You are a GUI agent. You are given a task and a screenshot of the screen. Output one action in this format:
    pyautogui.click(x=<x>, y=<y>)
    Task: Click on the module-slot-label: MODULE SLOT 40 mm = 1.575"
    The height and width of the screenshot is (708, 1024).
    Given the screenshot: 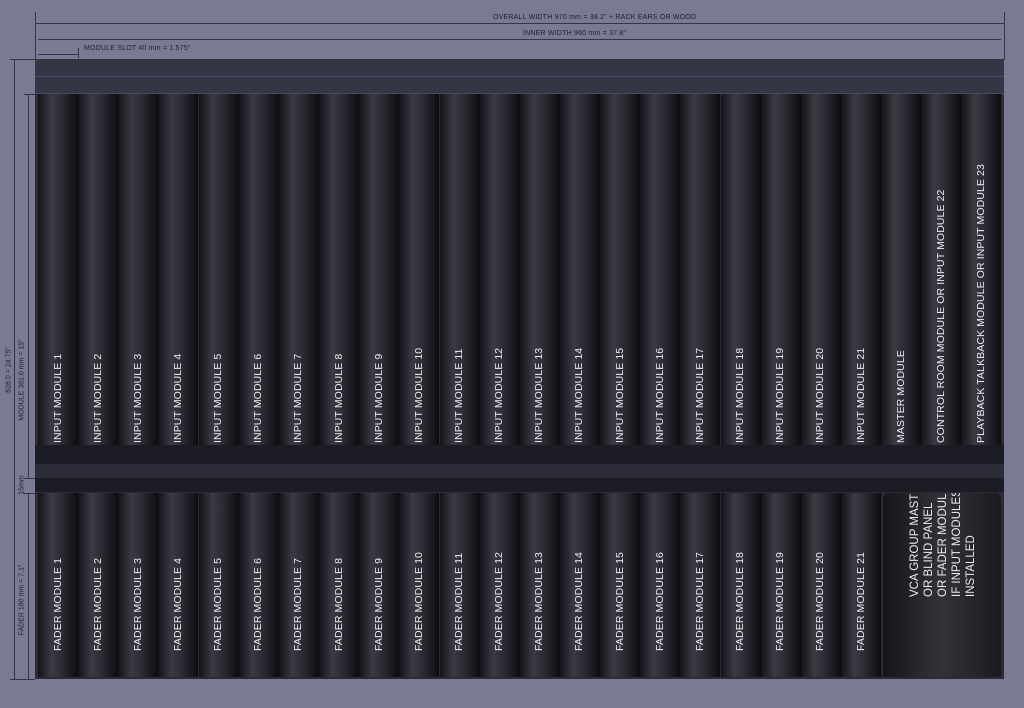 What is the action you would take?
    pyautogui.click(x=137, y=48)
    